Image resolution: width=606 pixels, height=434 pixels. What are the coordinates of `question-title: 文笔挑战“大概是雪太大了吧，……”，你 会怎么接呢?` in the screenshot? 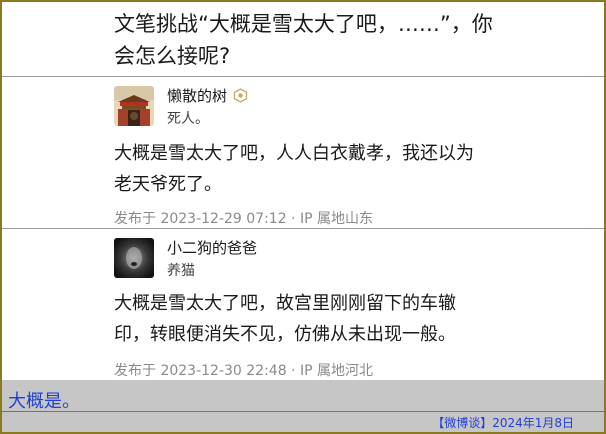 It's located at (314, 40).